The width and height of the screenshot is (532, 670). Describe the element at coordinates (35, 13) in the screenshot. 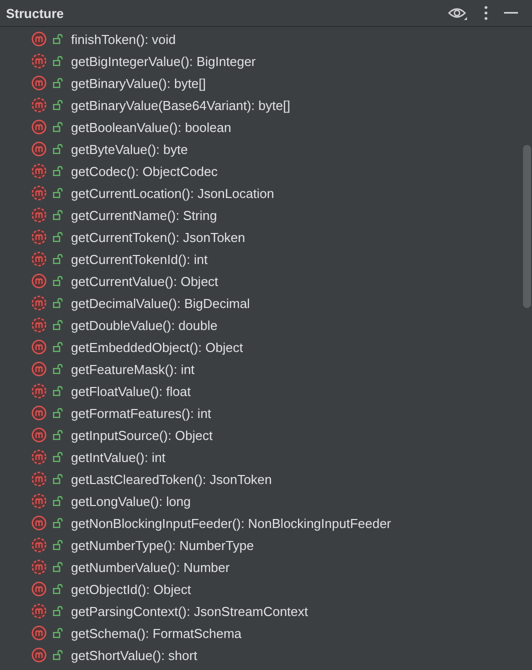

I see `panel-title: Structure` at that location.